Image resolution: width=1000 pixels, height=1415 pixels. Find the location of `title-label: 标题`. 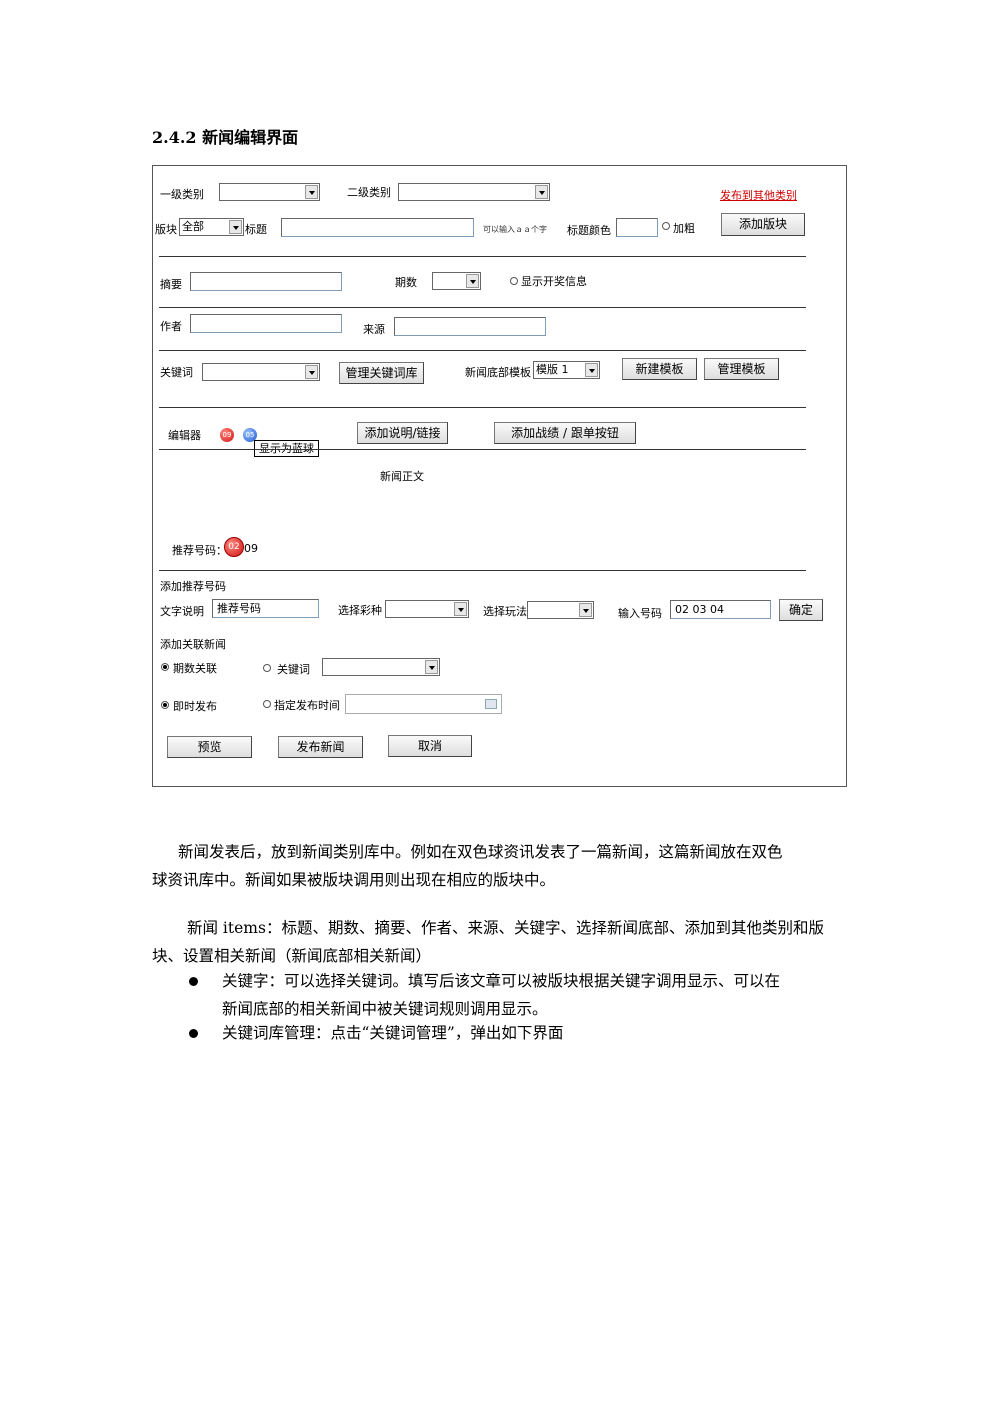

title-label: 标题 is located at coordinates (256, 229).